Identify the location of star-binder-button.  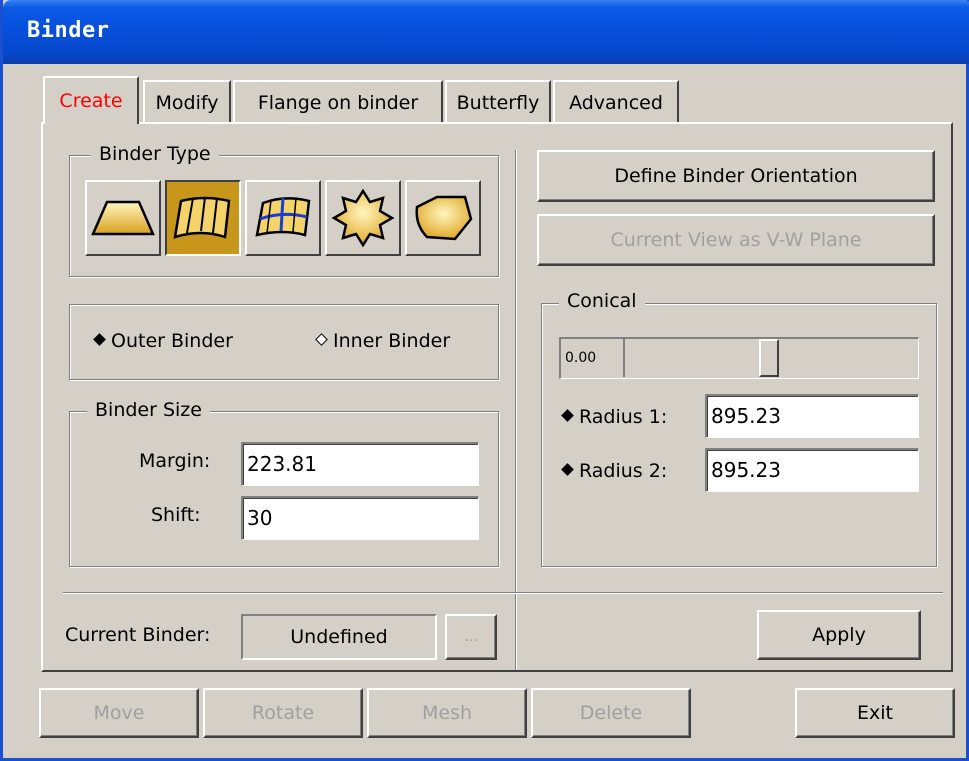
(363, 218).